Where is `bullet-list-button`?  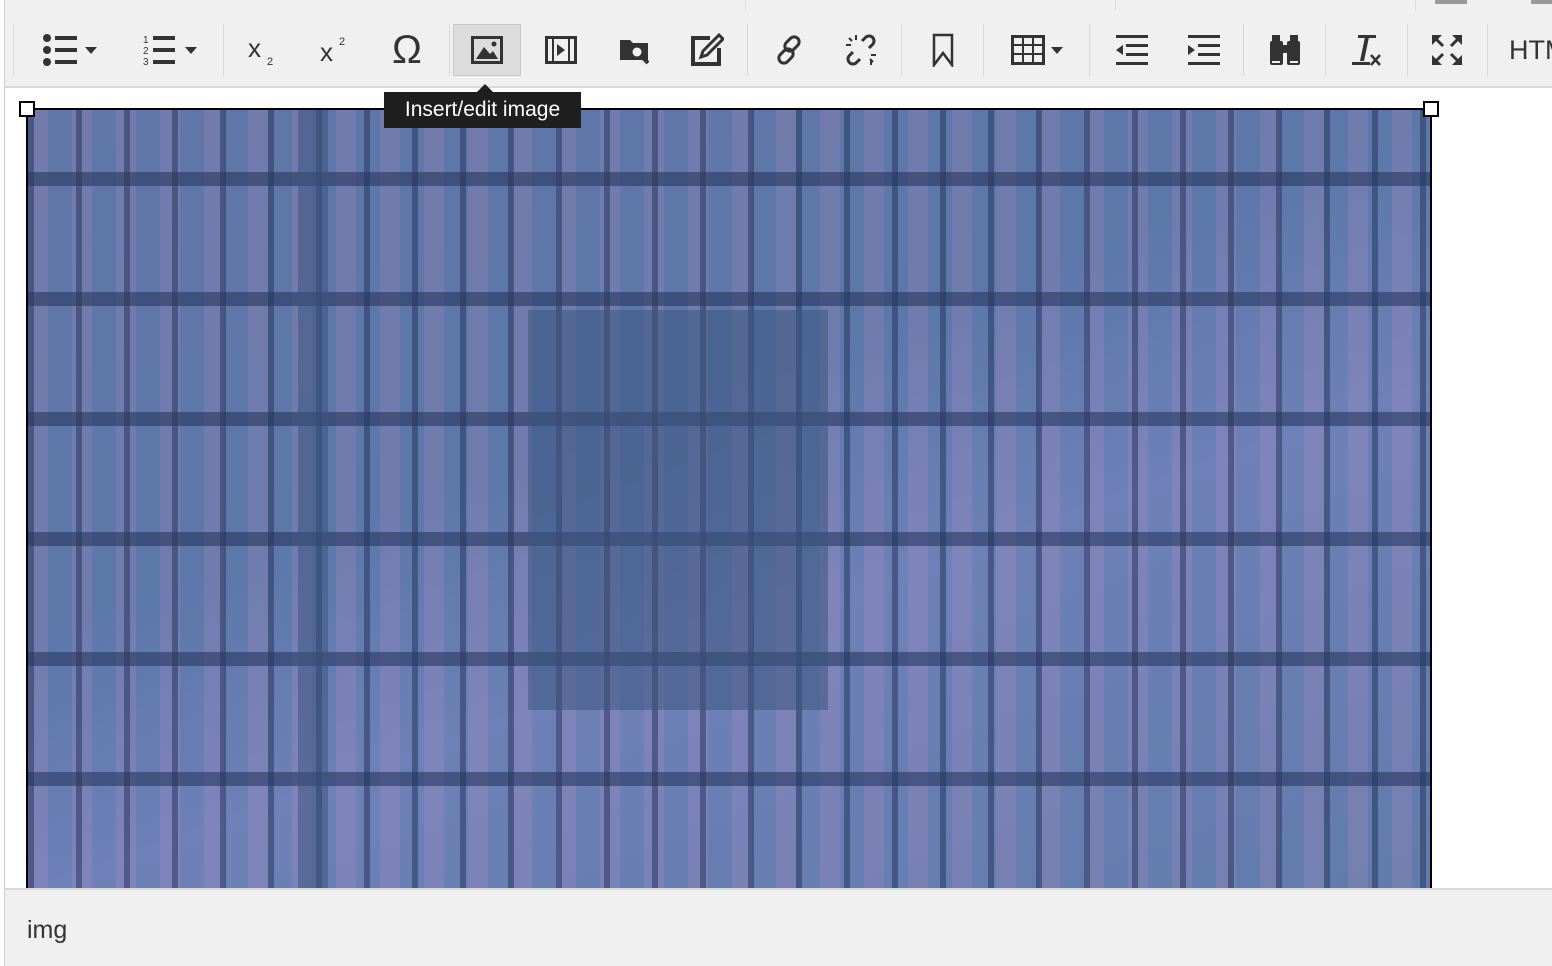 bullet-list-button is located at coordinates (70, 50).